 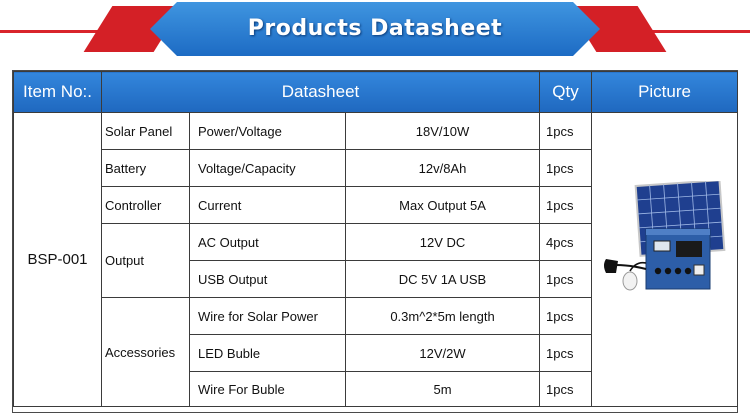 What do you see at coordinates (267, 279) in the screenshot?
I see `parameter-cell: USB Output` at bounding box center [267, 279].